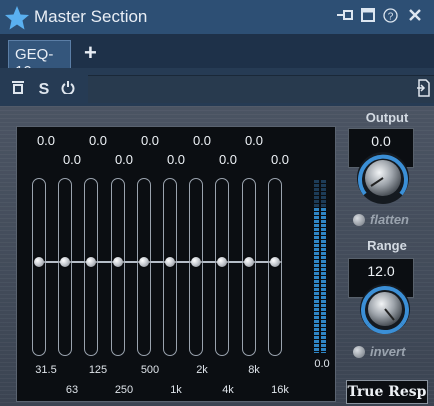 This screenshot has width=434, height=406. I want to click on freq-label: 63, so click(72, 390).